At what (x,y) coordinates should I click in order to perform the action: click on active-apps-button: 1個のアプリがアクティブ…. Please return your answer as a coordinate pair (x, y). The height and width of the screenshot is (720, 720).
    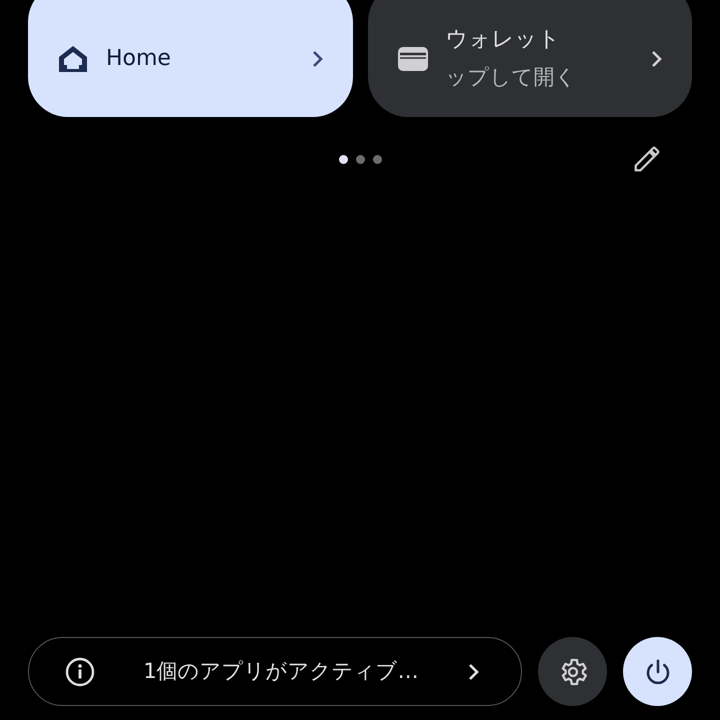
    Looking at the image, I should click on (275, 671).